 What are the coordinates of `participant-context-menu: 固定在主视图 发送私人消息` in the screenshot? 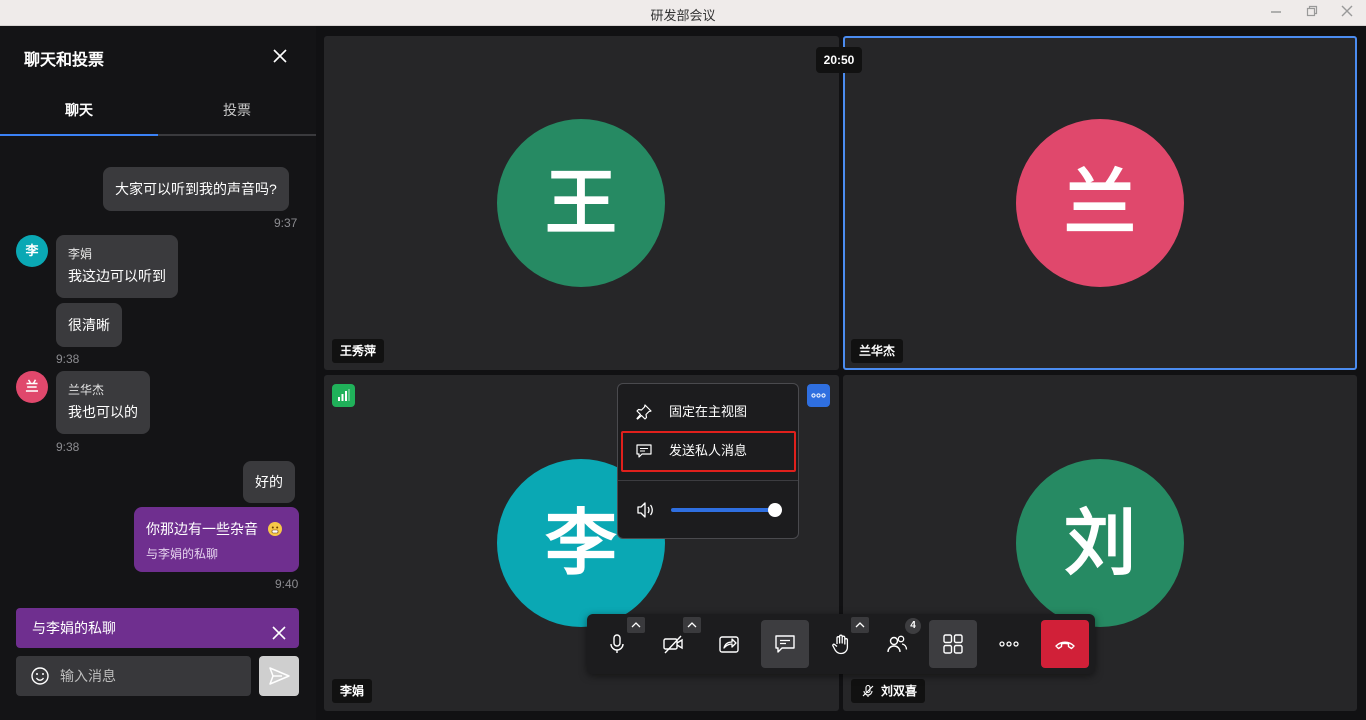 It's located at (708, 461).